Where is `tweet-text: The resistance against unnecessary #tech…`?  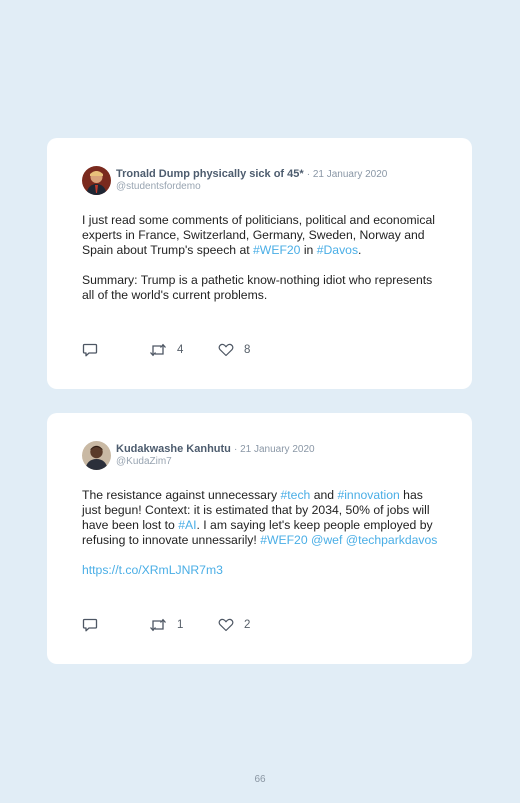
tweet-text: The resistance against unnecessary #tech… is located at coordinates (262, 540).